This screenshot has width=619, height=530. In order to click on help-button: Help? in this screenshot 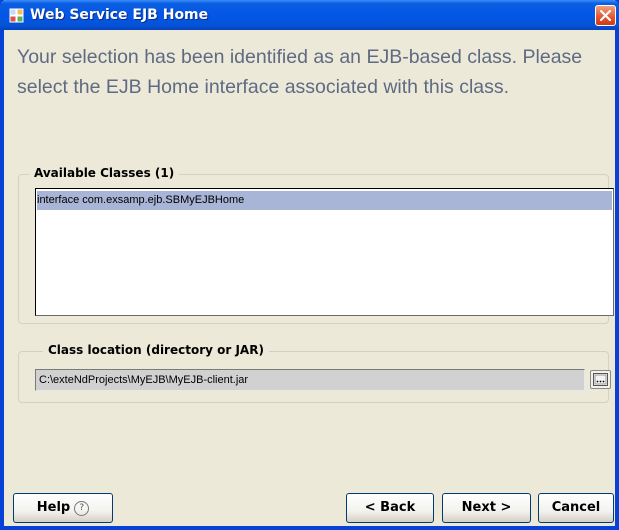, I will do `click(63, 508)`.